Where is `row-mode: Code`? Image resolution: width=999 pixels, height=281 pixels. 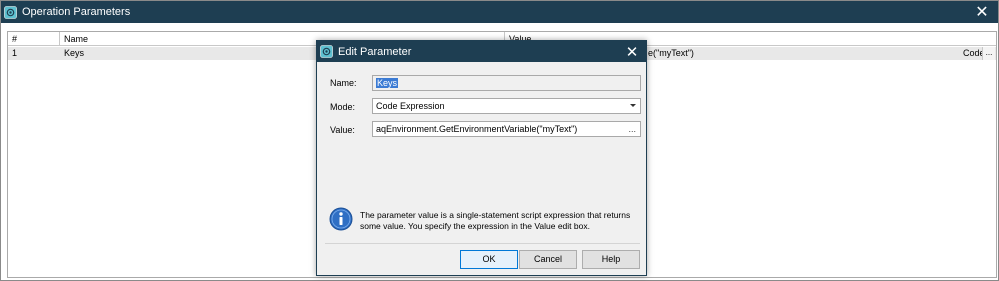
row-mode: Code is located at coordinates (974, 53).